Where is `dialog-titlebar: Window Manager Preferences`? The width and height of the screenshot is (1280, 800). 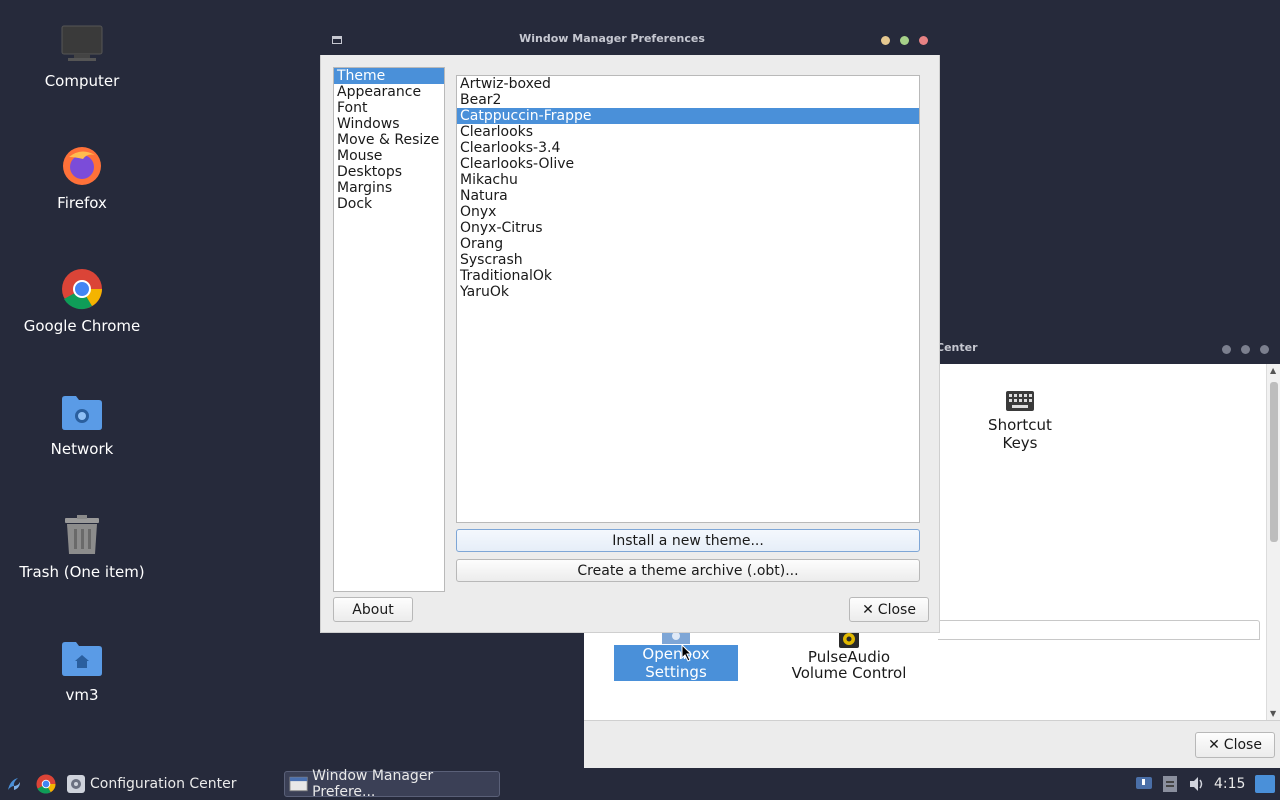
dialog-titlebar: Window Manager Preferences is located at coordinates (630, 40).